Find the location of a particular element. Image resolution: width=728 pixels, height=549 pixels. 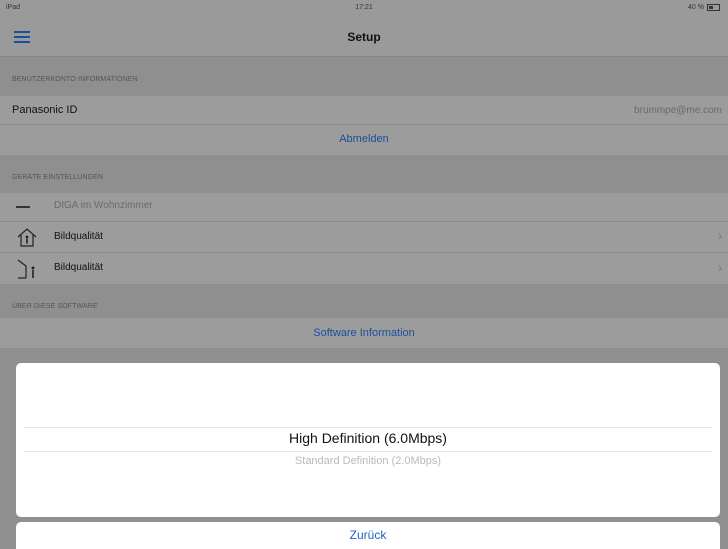

quality-row-home: Bildqualität › is located at coordinates (364, 237).